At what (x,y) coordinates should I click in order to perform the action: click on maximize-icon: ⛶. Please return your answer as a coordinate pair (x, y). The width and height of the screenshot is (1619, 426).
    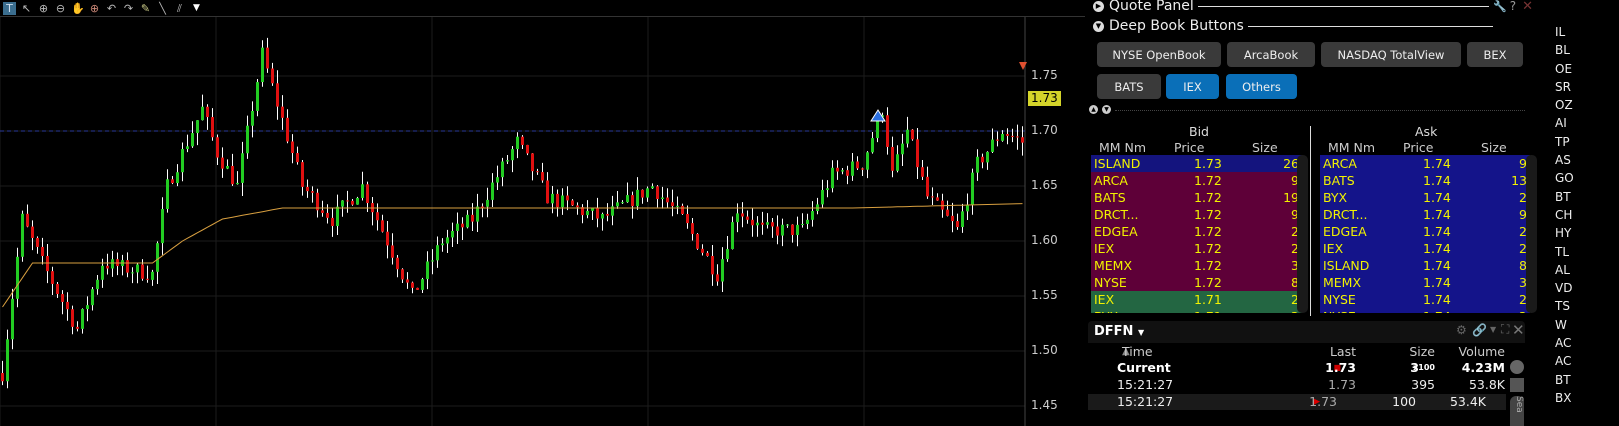
    Looking at the image, I should click on (1505, 329).